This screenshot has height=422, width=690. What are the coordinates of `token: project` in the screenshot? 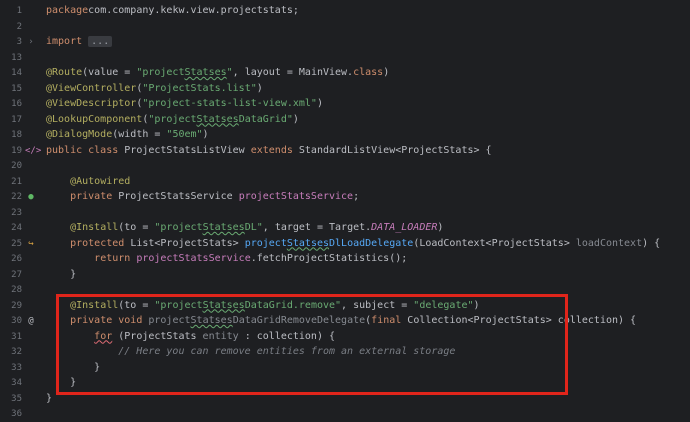 It's located at (265, 243).